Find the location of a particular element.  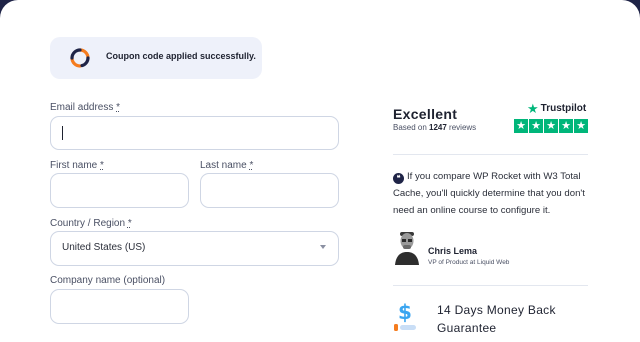

country-label: Country / Region * is located at coordinates (91, 223).